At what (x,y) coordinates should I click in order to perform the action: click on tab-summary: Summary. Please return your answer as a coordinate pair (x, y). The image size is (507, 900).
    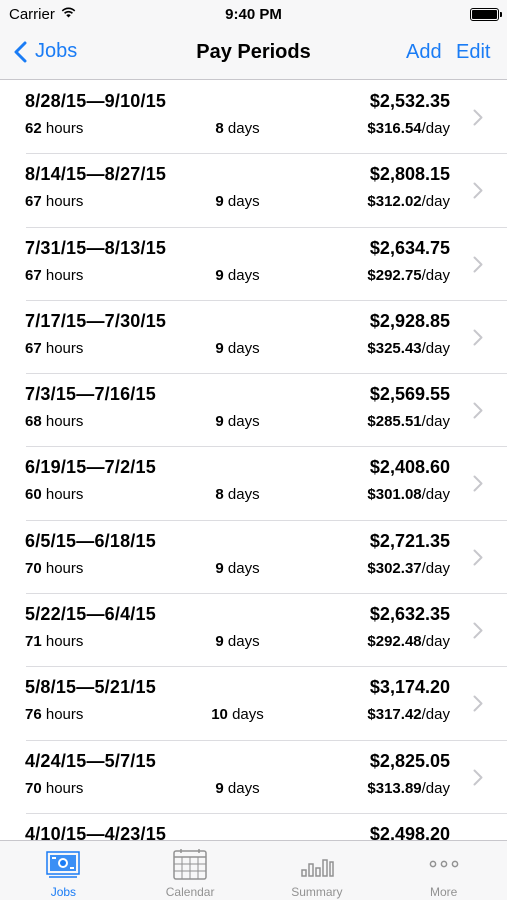
    Looking at the image, I should click on (317, 870).